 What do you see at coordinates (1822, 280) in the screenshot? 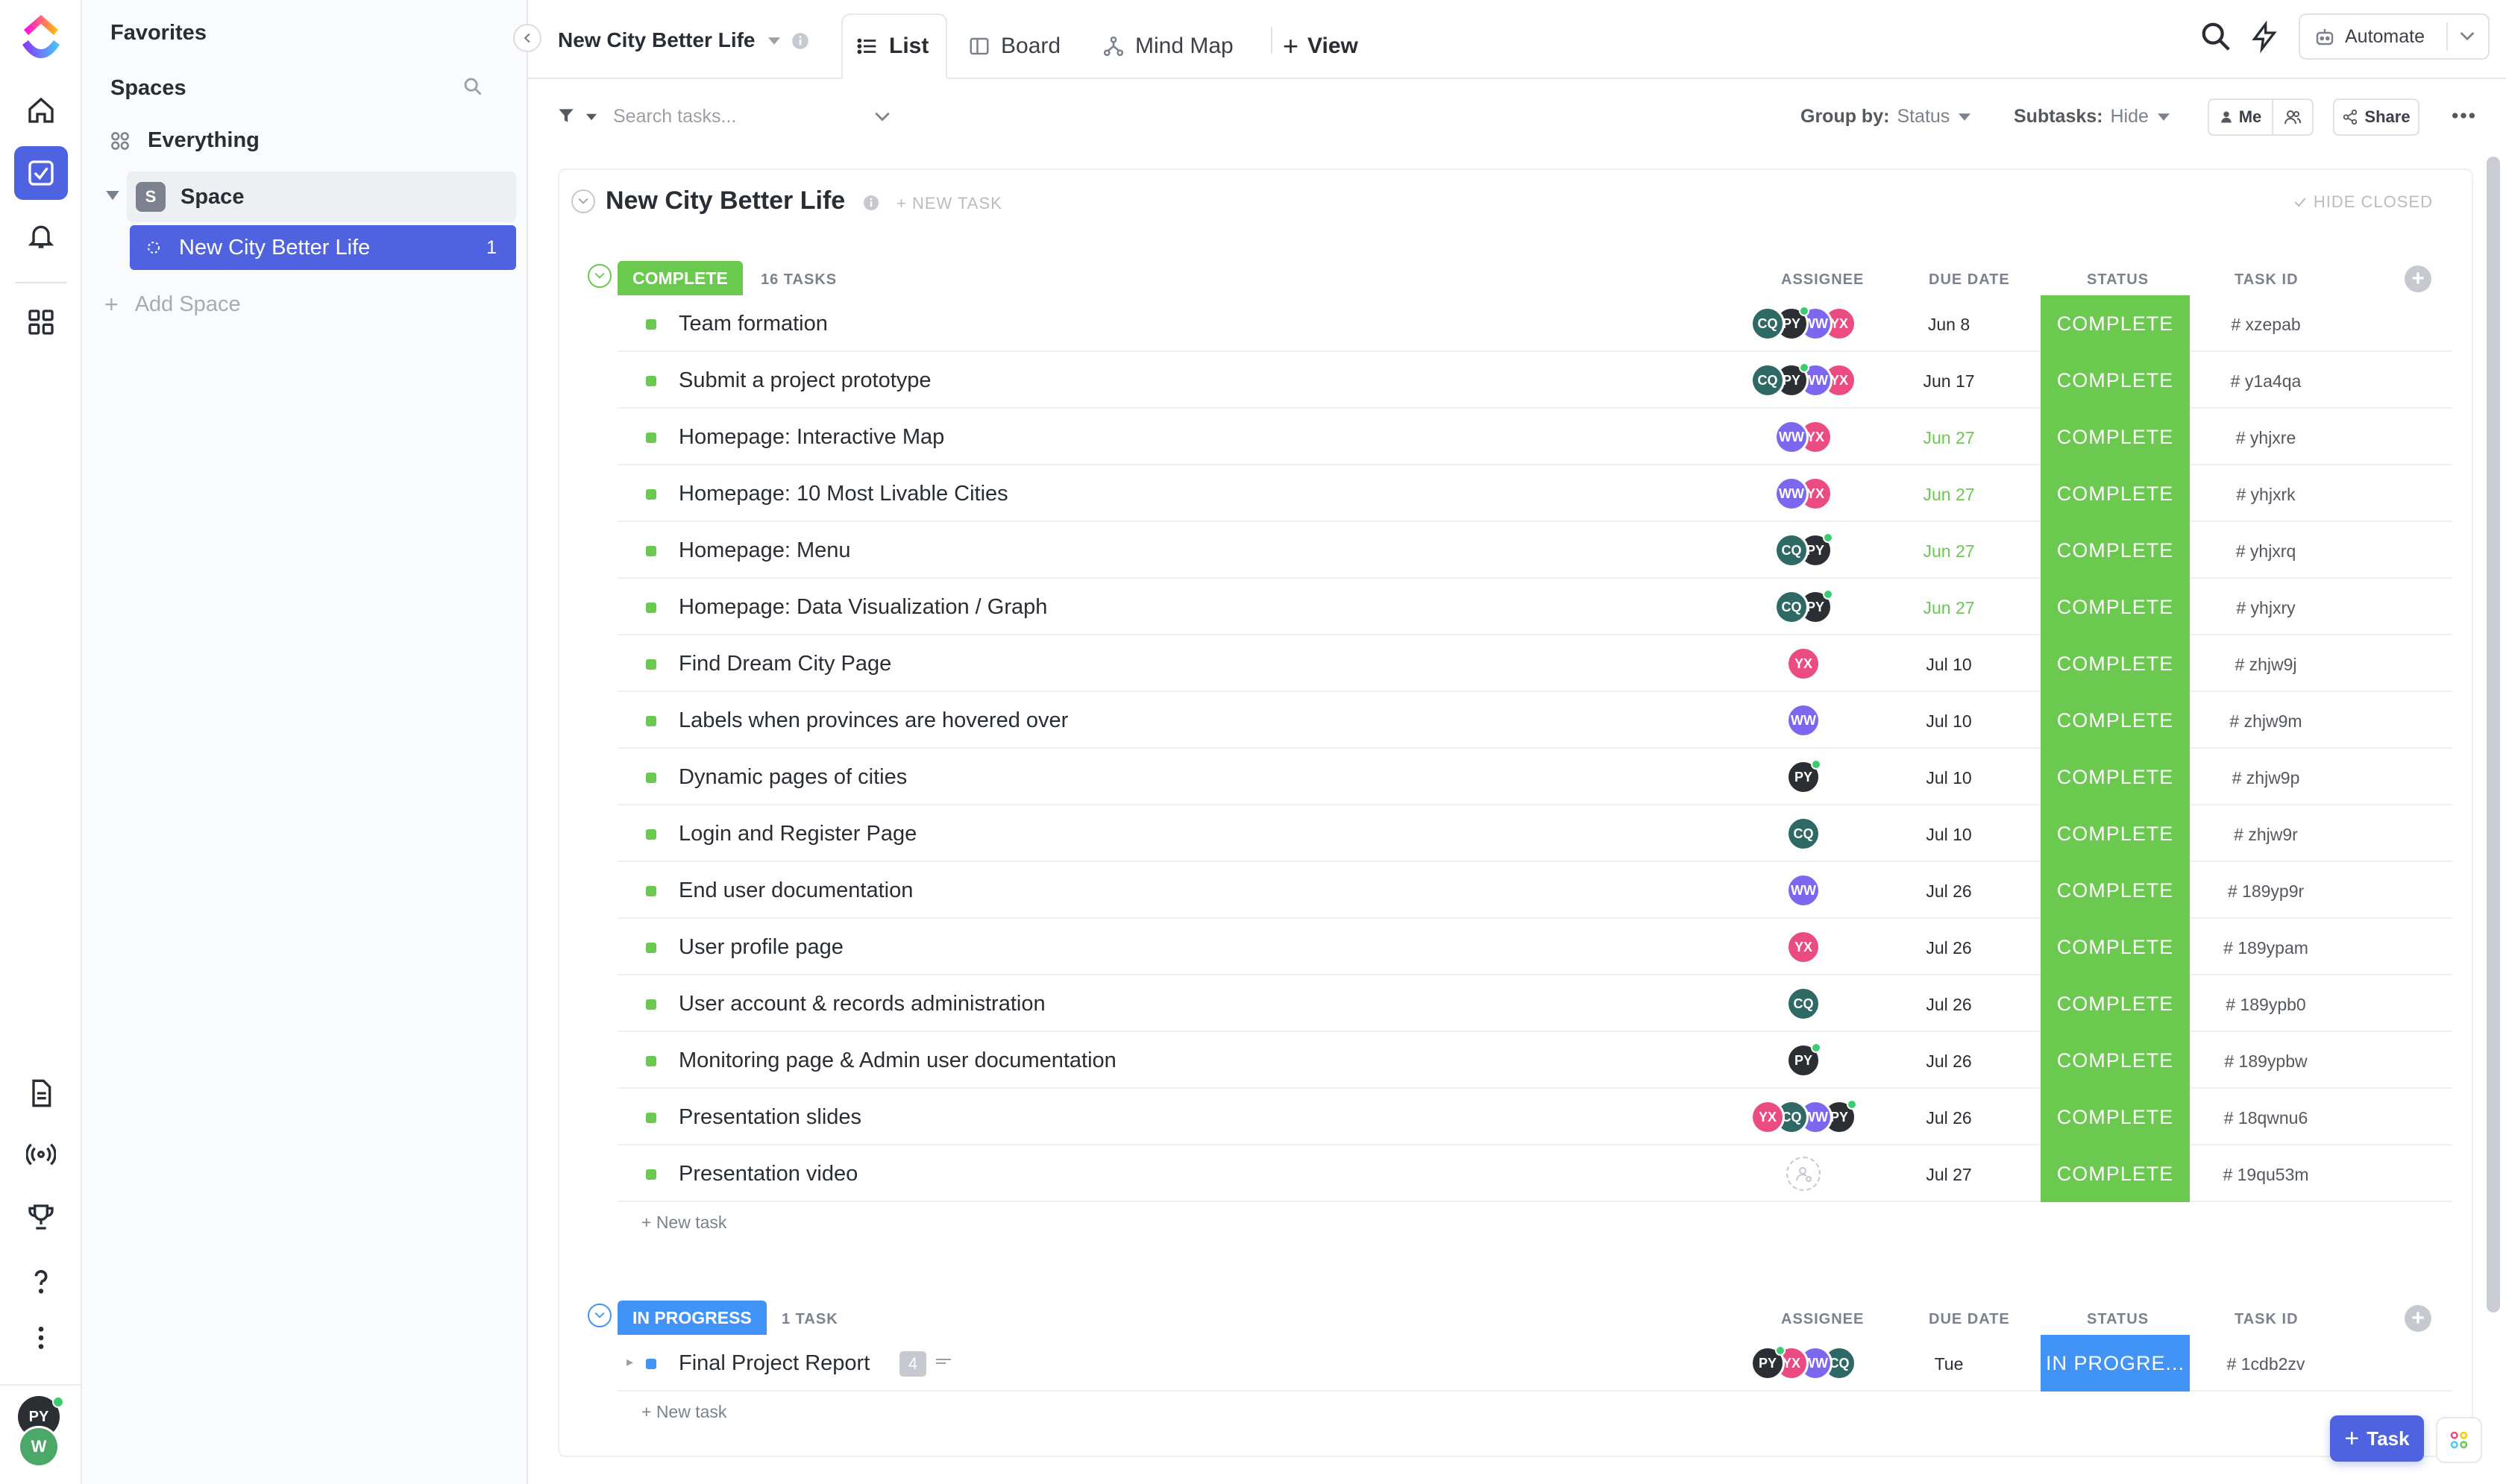
I see `column-header-assignee: ASSIGNEE` at bounding box center [1822, 280].